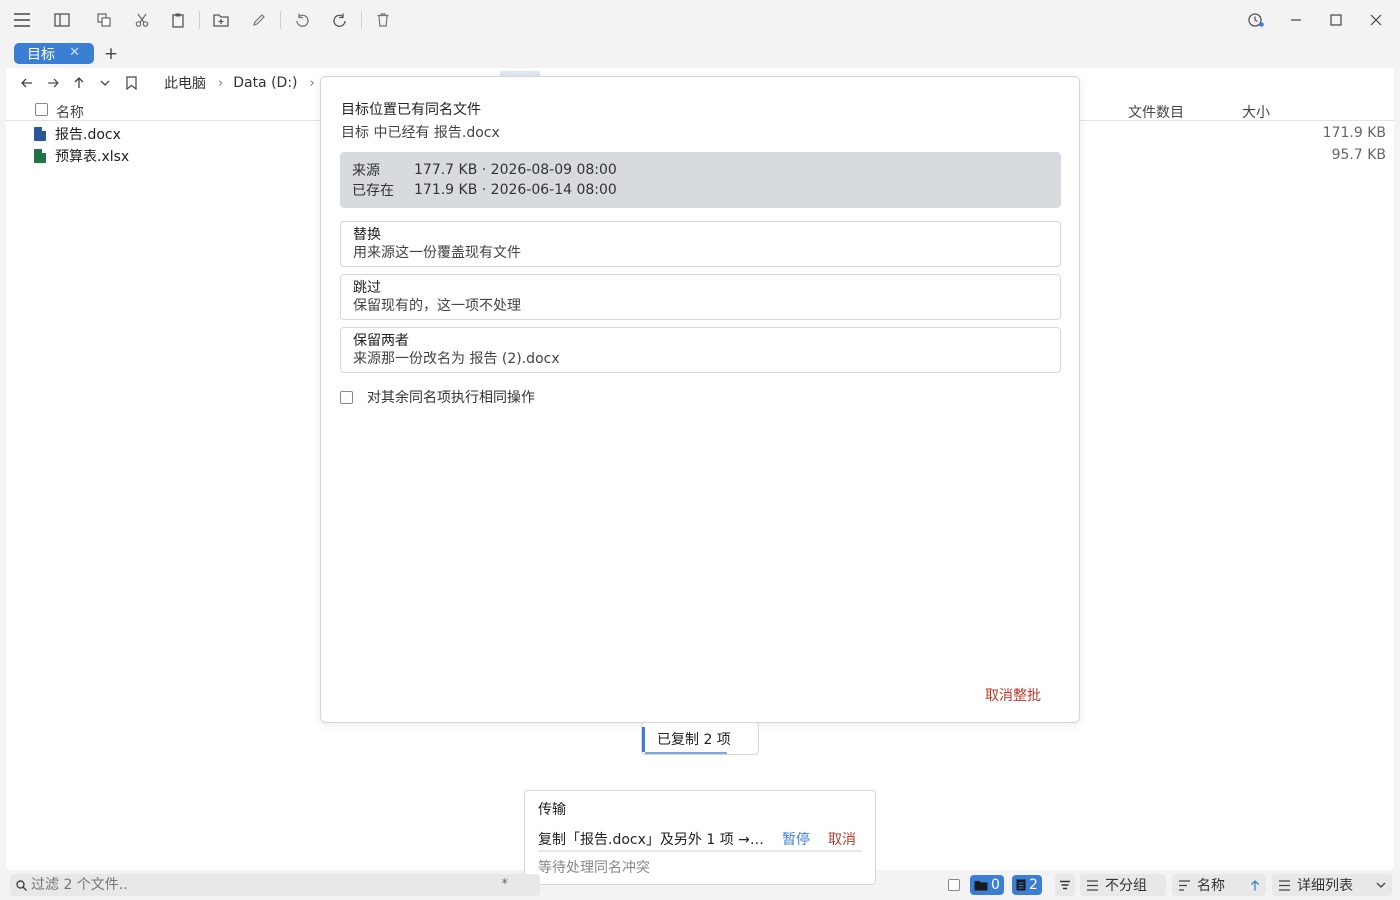 Image resolution: width=1400 pixels, height=900 pixels. What do you see at coordinates (383, 20) in the screenshot?
I see `delete-icon` at bounding box center [383, 20].